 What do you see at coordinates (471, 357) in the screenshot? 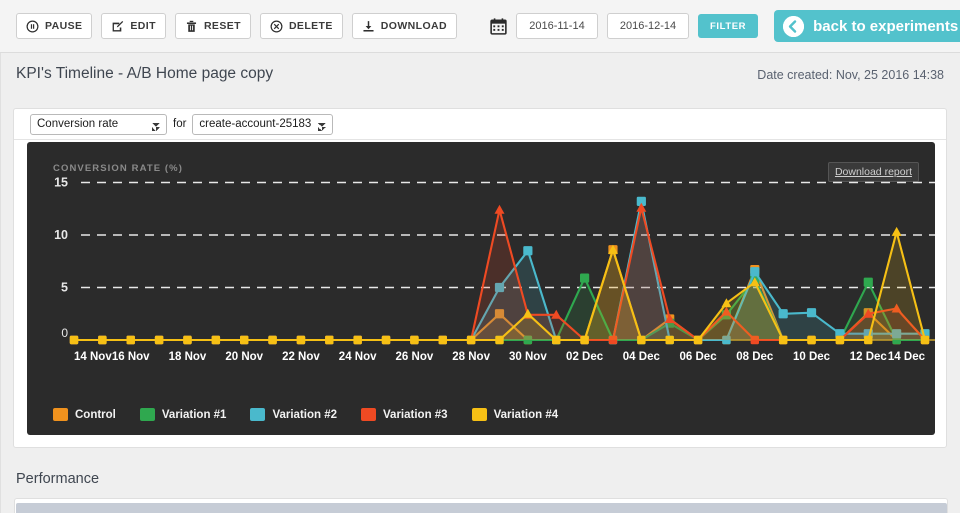
I see `x-axis-tick: 28 Nov` at bounding box center [471, 357].